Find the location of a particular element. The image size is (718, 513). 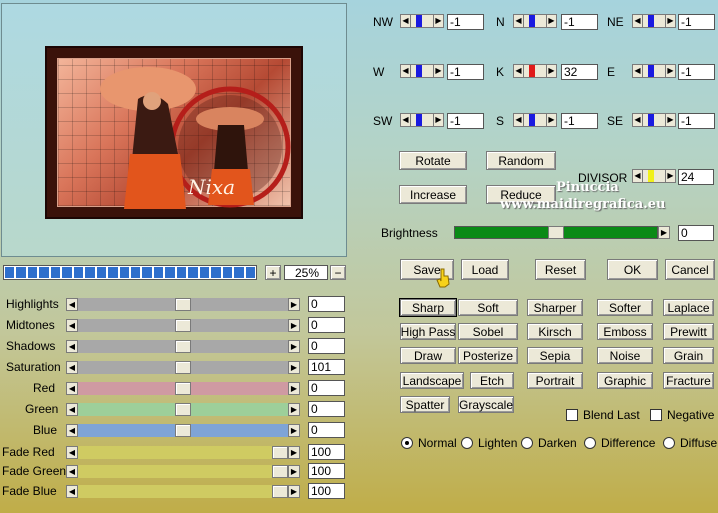

preset-button: Landscape is located at coordinates (432, 380).